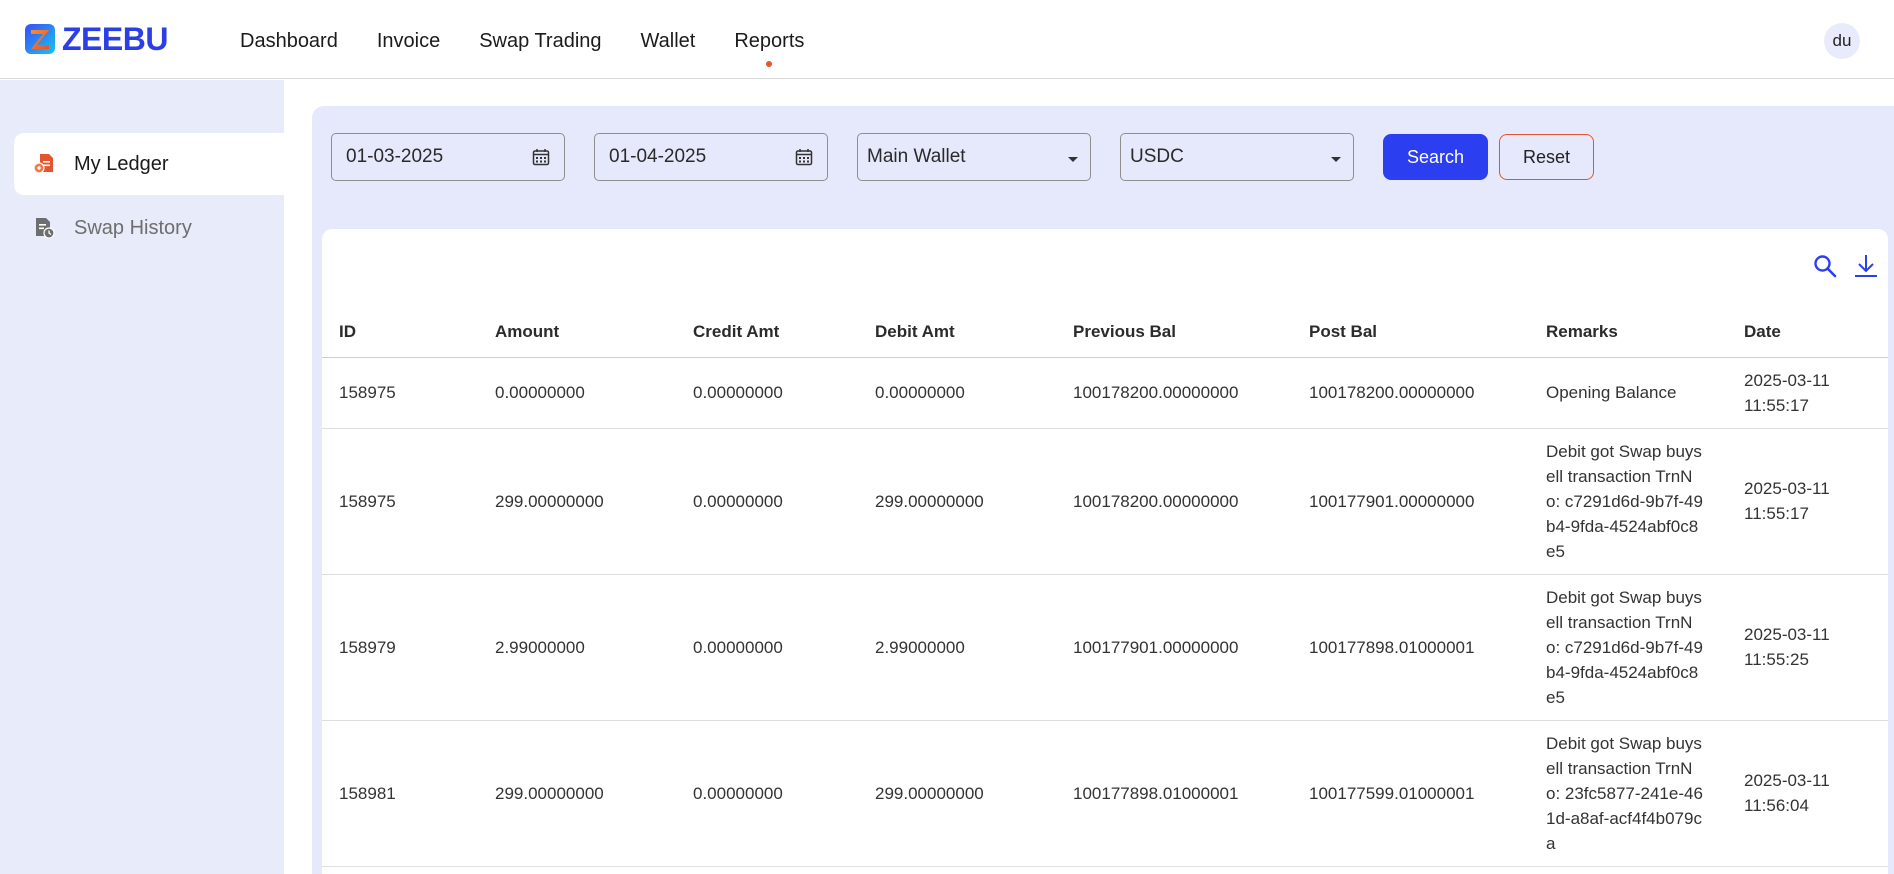 The image size is (1894, 874). Describe the element at coordinates (767, 332) in the screenshot. I see `column-header-credit-amt: Credit Amt` at that location.